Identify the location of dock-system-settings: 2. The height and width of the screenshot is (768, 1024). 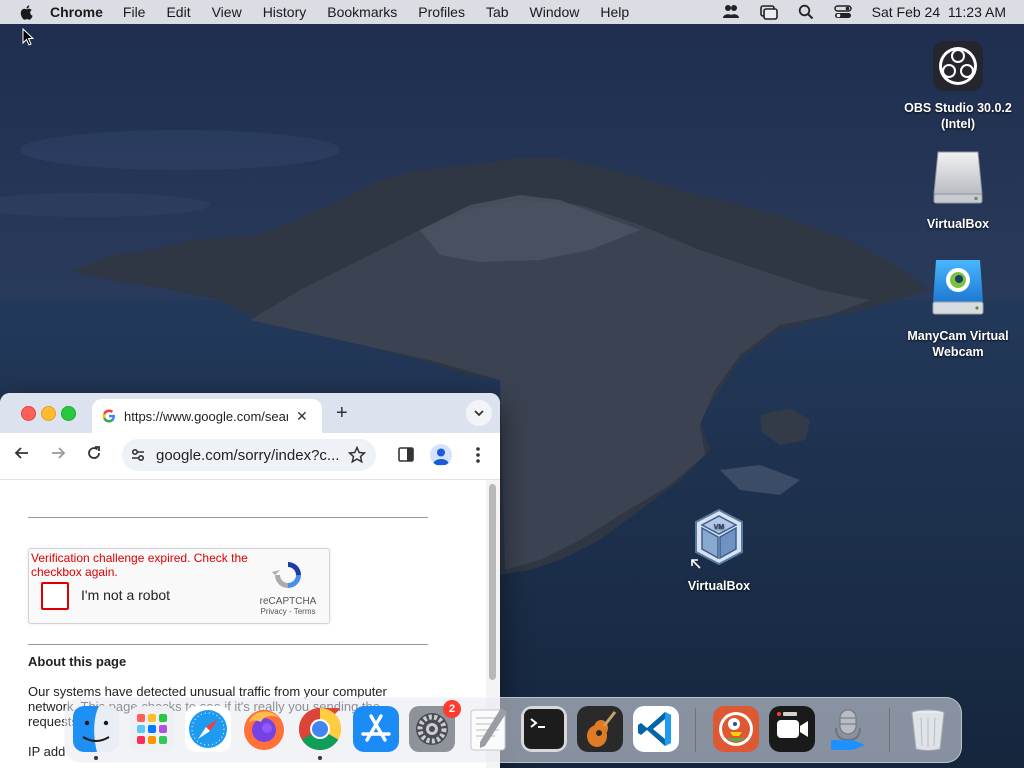
(435, 726).